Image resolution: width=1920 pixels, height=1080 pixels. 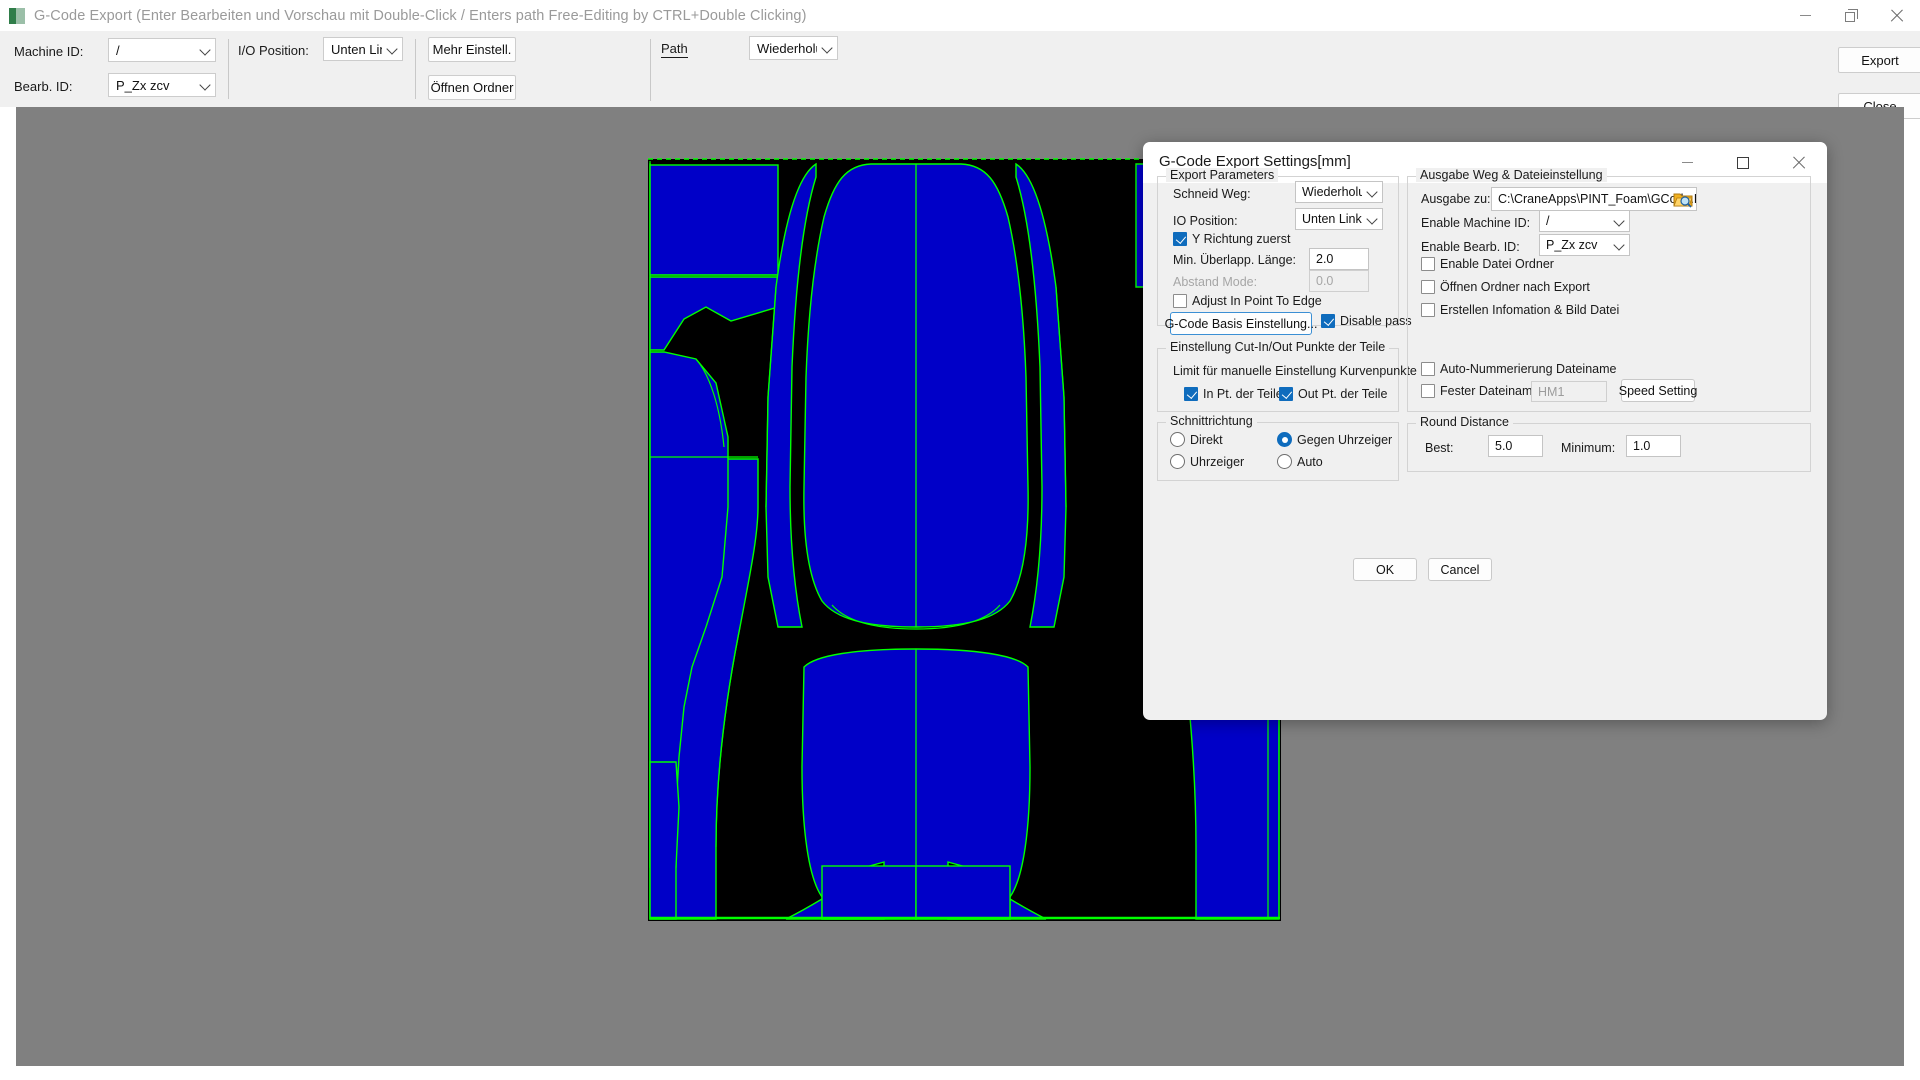 I want to click on y-richtung-dlg-label: Y Richtung zuerst, so click(x=1241, y=239).